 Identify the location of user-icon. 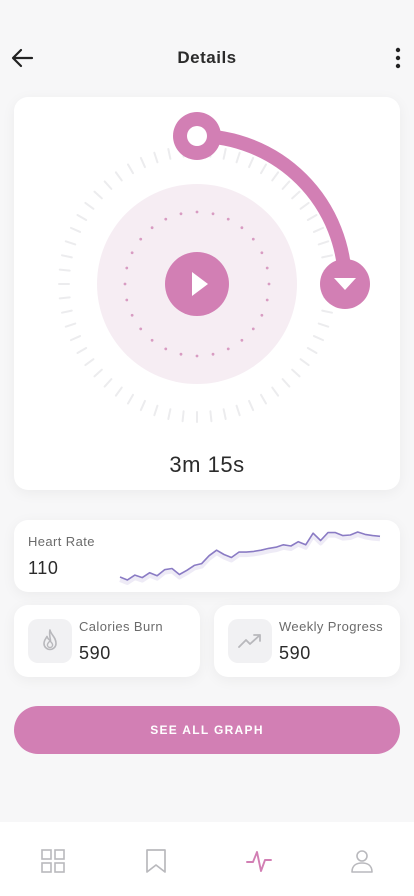
(362, 861).